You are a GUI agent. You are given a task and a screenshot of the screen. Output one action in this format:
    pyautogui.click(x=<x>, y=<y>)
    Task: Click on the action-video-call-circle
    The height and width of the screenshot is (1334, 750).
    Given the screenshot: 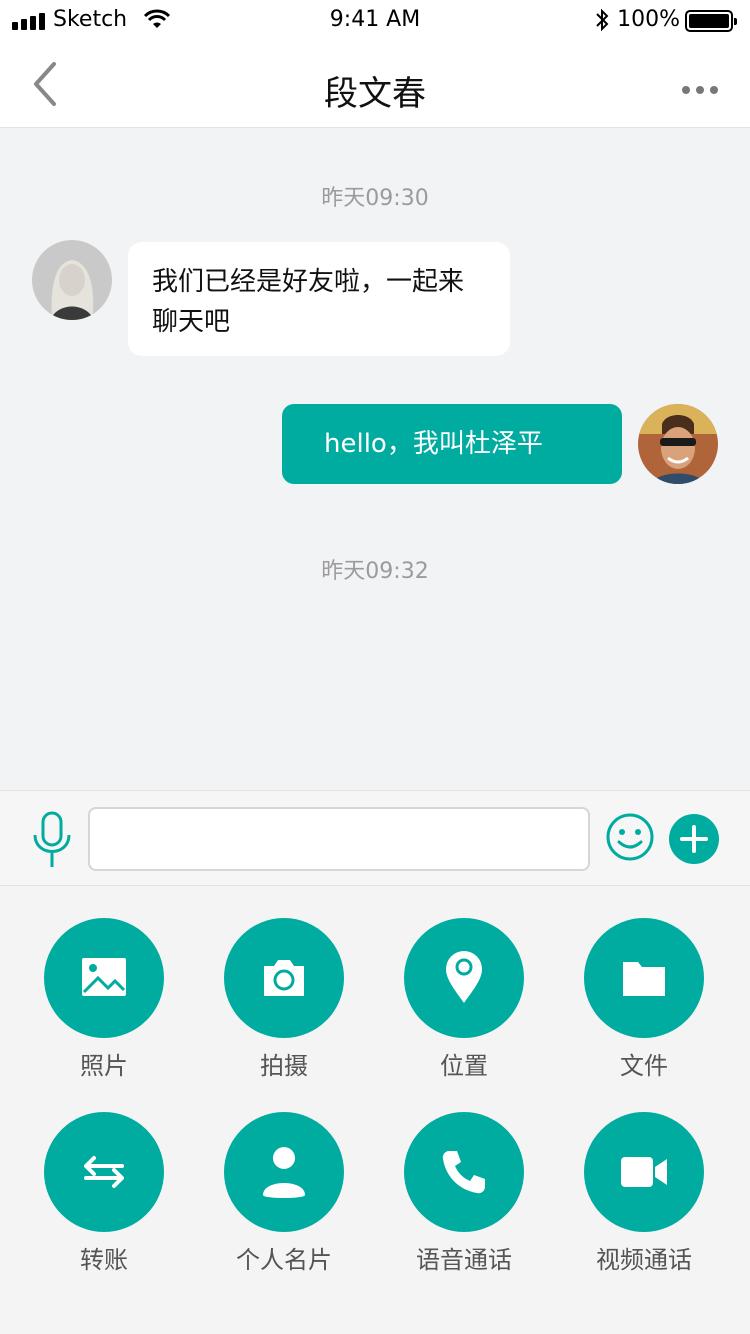 What is the action you would take?
    pyautogui.click(x=644, y=1172)
    